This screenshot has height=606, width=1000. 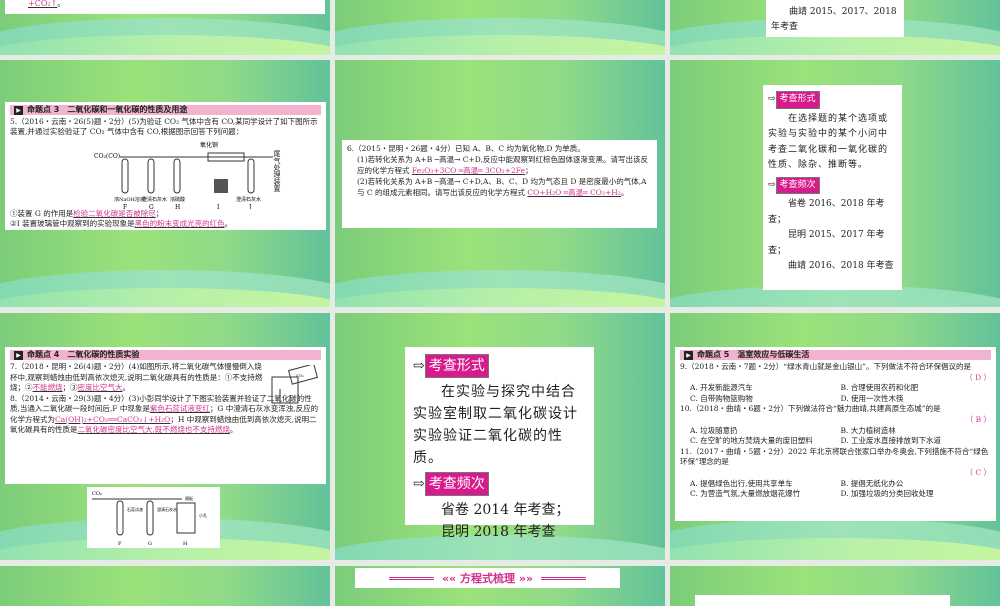 I want to click on header-text: 命题点 5 温室效应与低碳生活, so click(x=753, y=354).